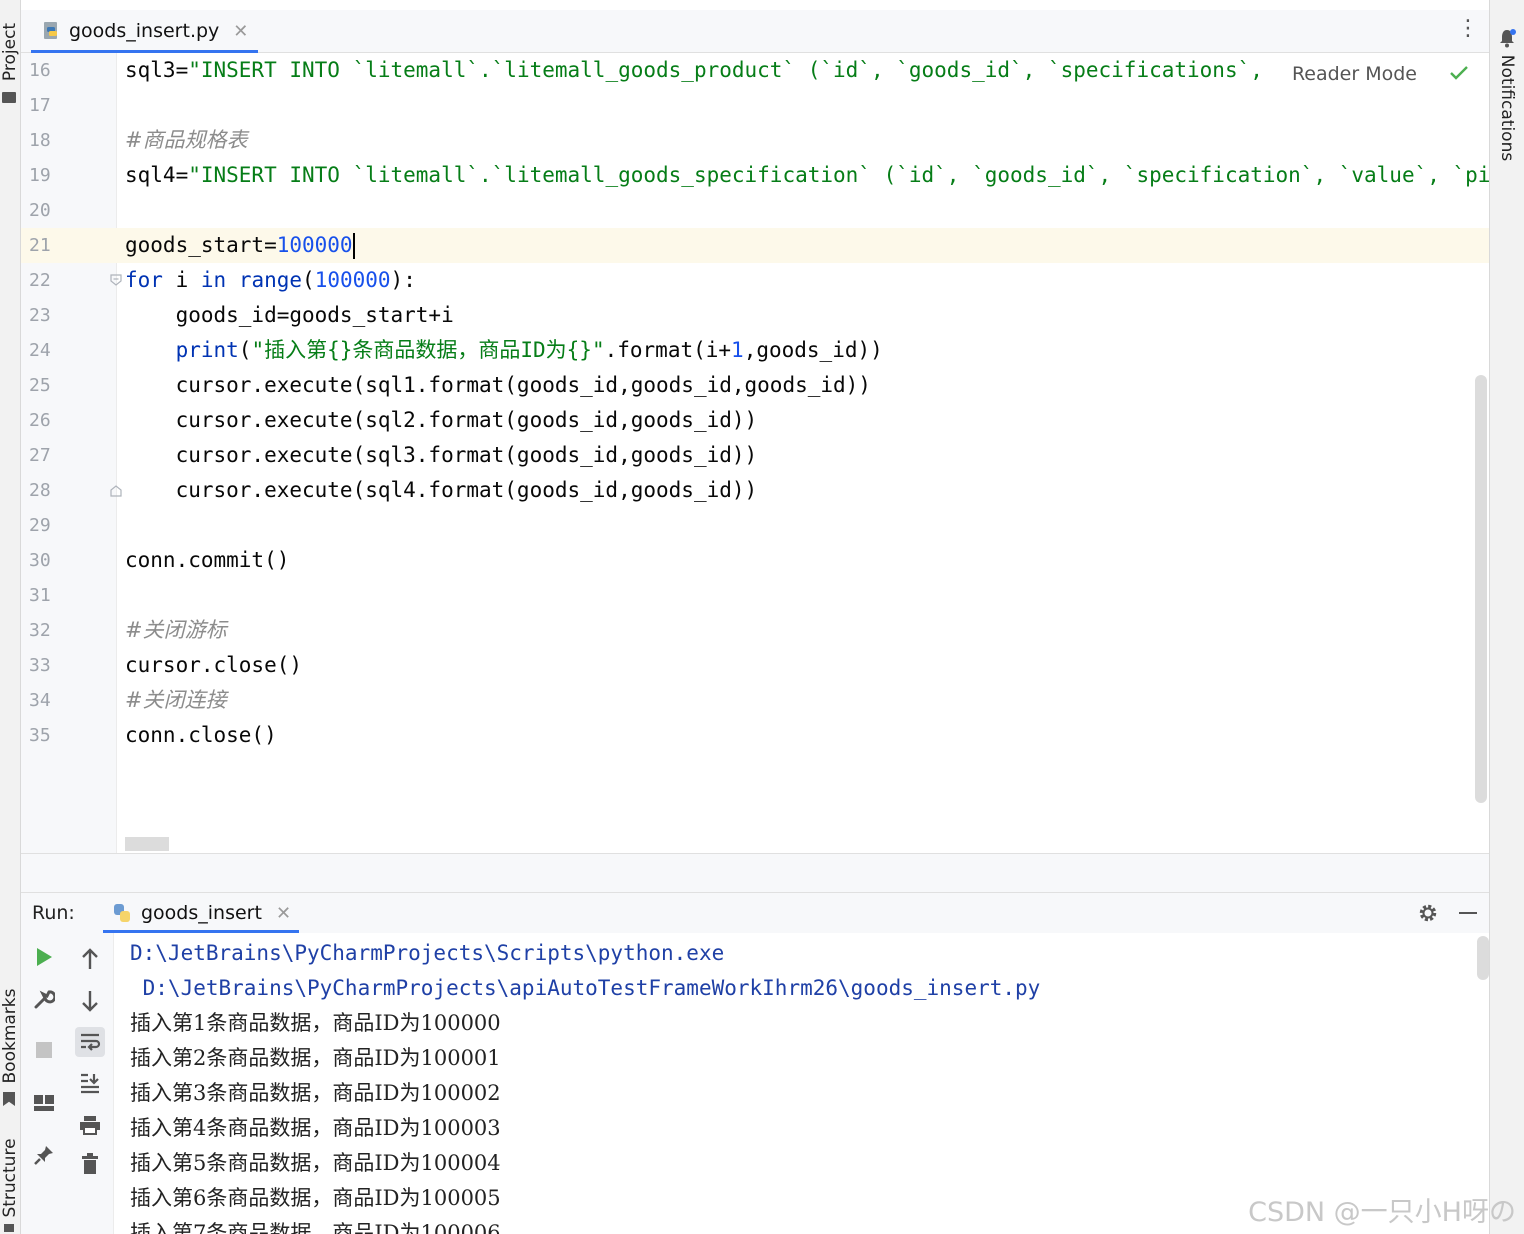  What do you see at coordinates (44, 1103) in the screenshot?
I see `layout-icon` at bounding box center [44, 1103].